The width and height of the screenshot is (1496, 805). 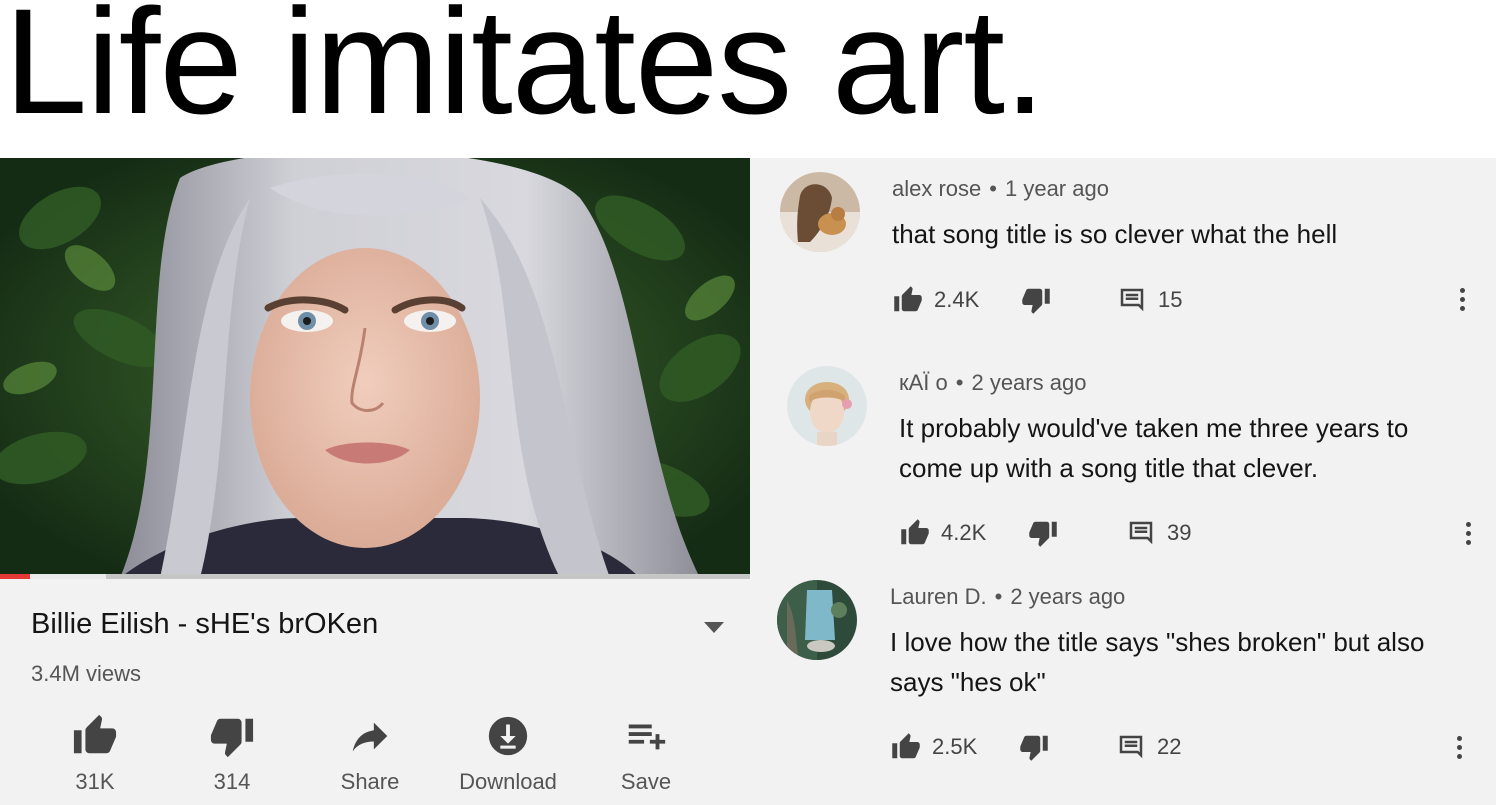 What do you see at coordinates (1000, 188) in the screenshot?
I see `comment-meta: alex rose • 1 year ago` at bounding box center [1000, 188].